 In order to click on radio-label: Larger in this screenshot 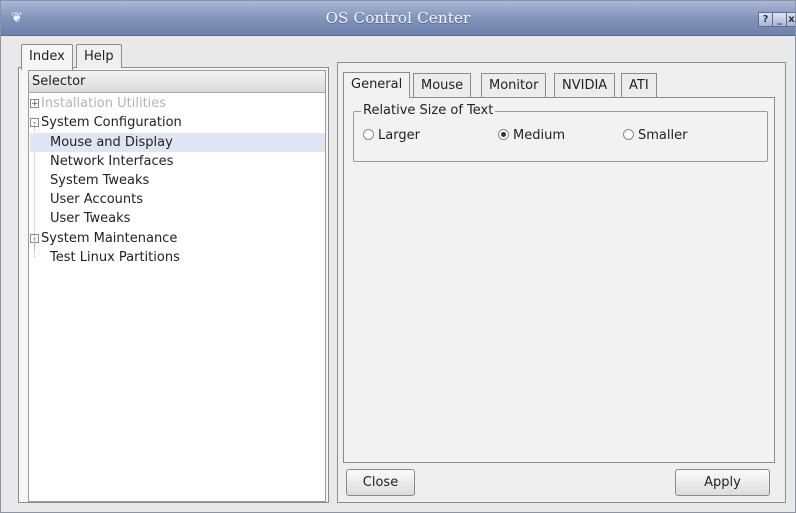, I will do `click(399, 135)`.